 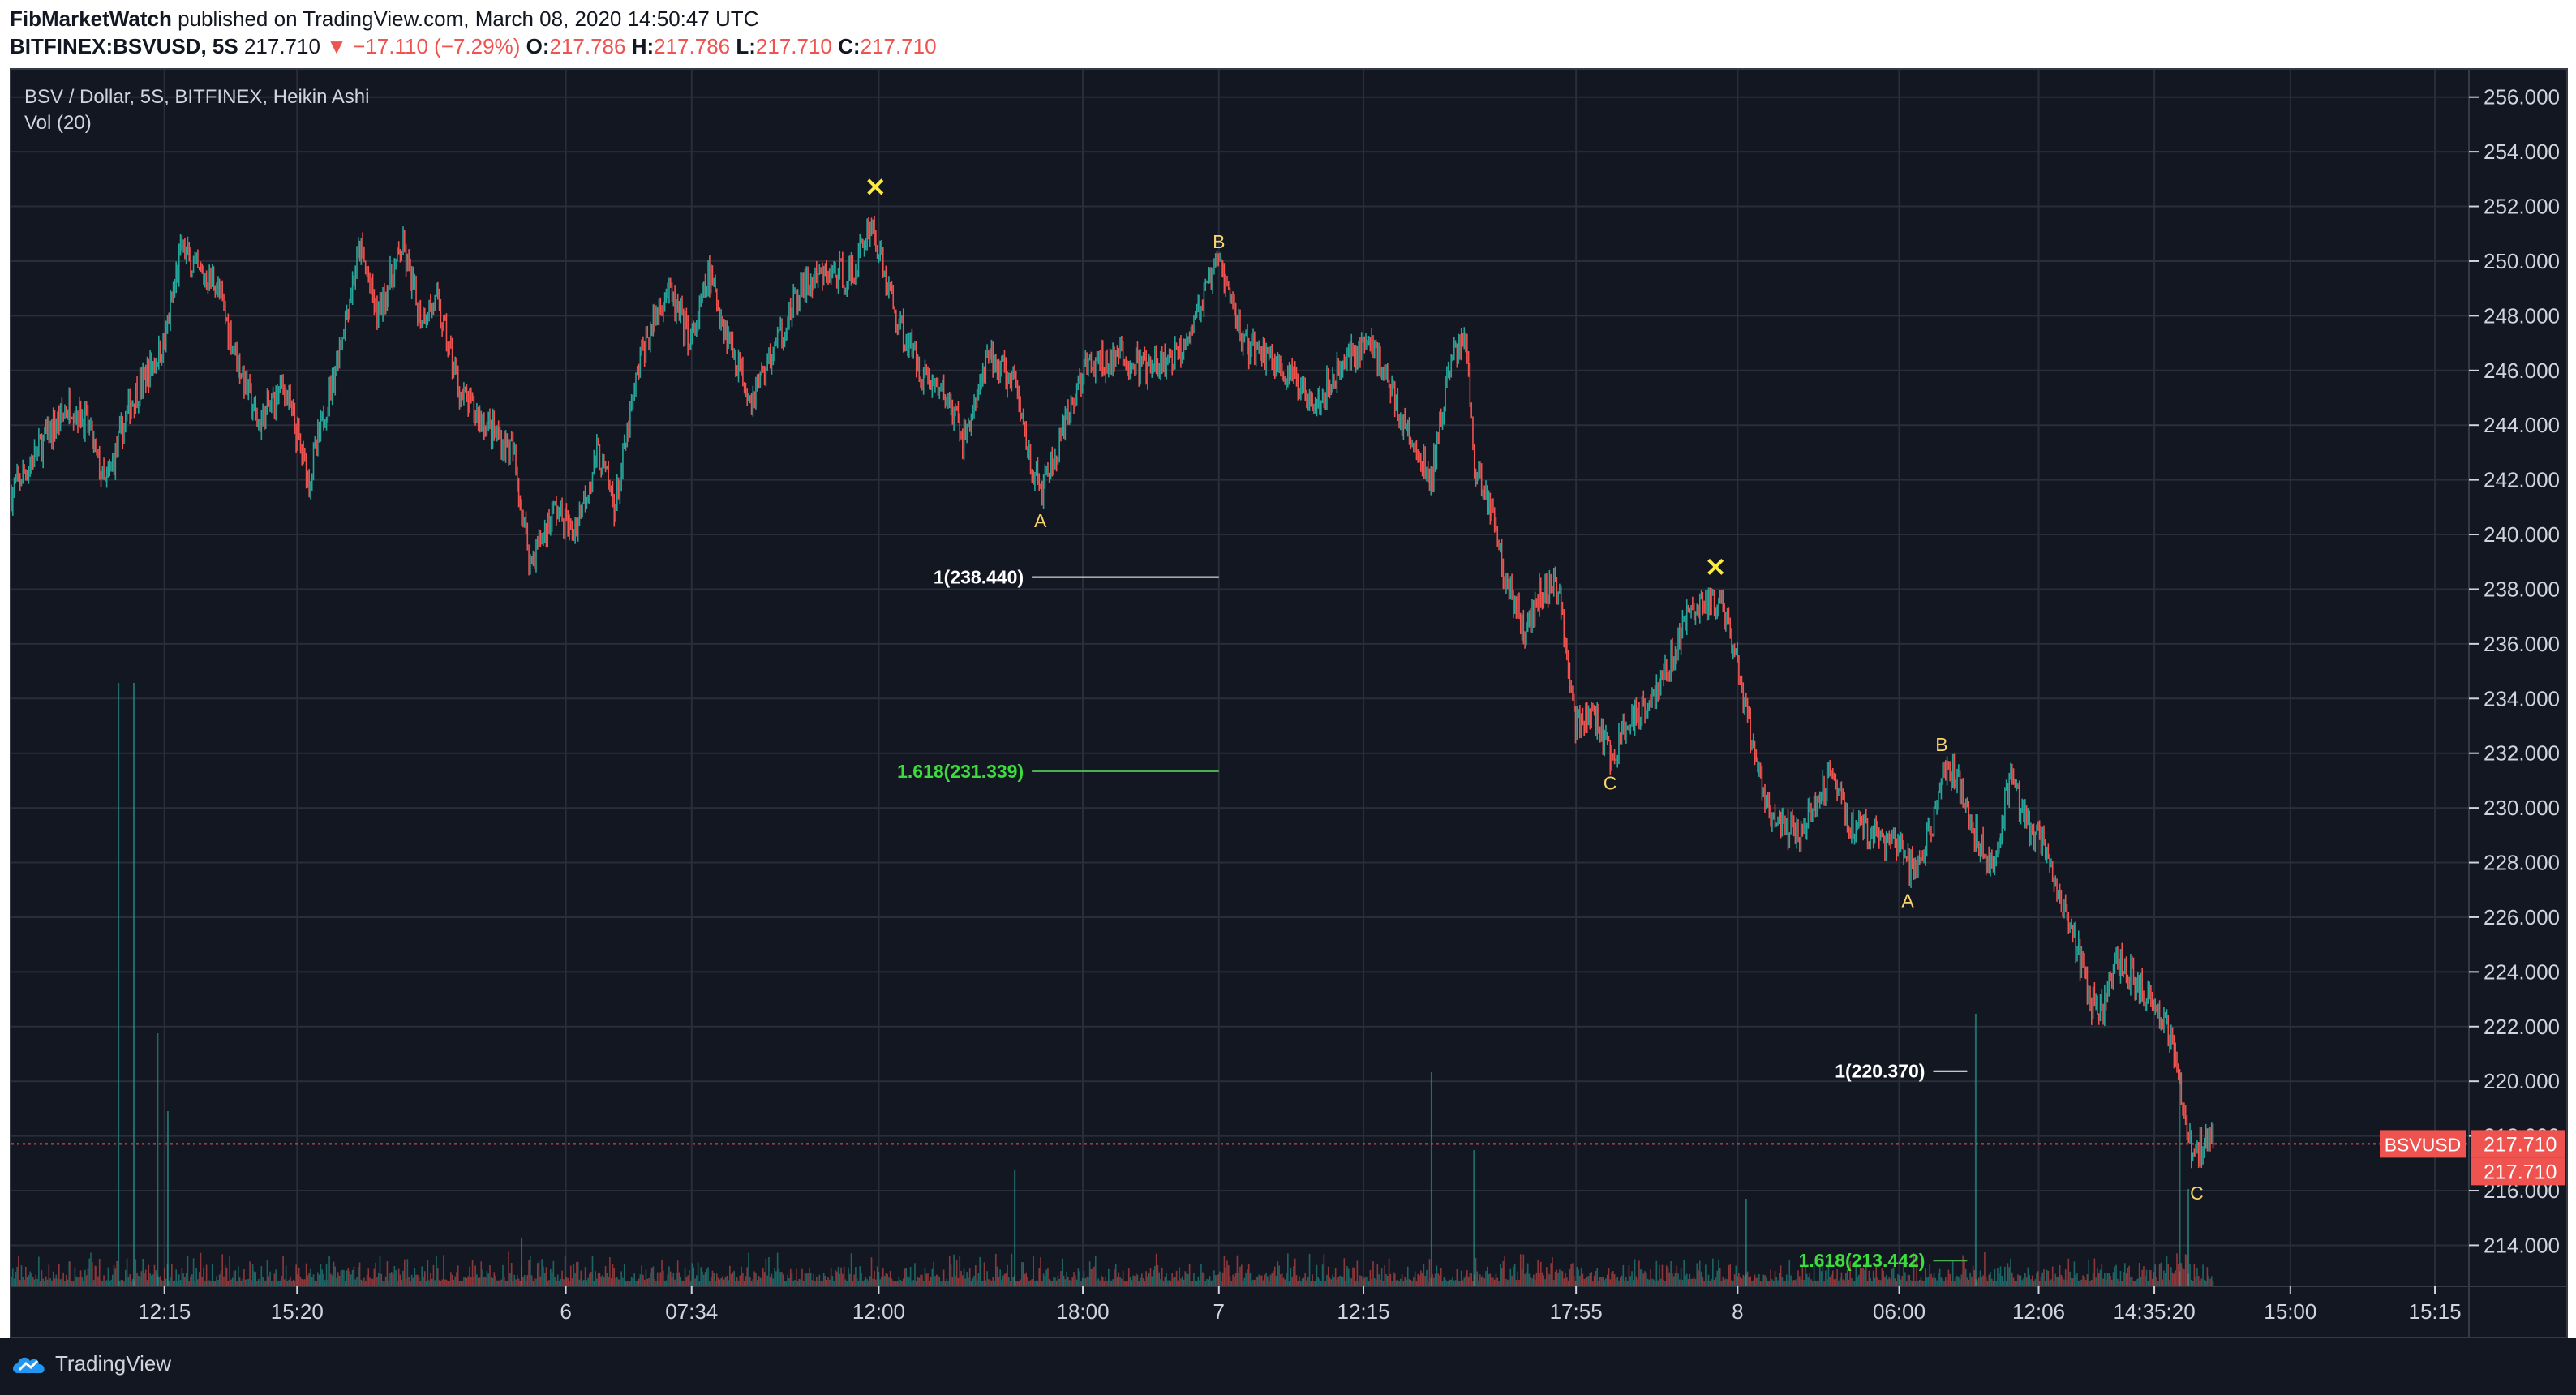 I want to click on fib-level-label: 1(220.370), so click(x=1880, y=1072).